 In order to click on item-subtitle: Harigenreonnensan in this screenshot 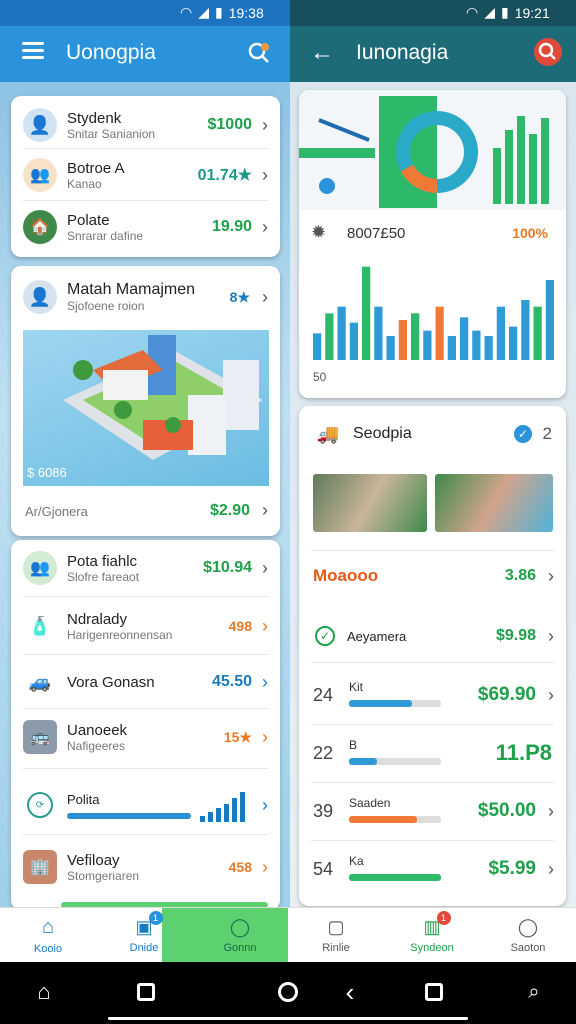, I will do `click(120, 634)`.